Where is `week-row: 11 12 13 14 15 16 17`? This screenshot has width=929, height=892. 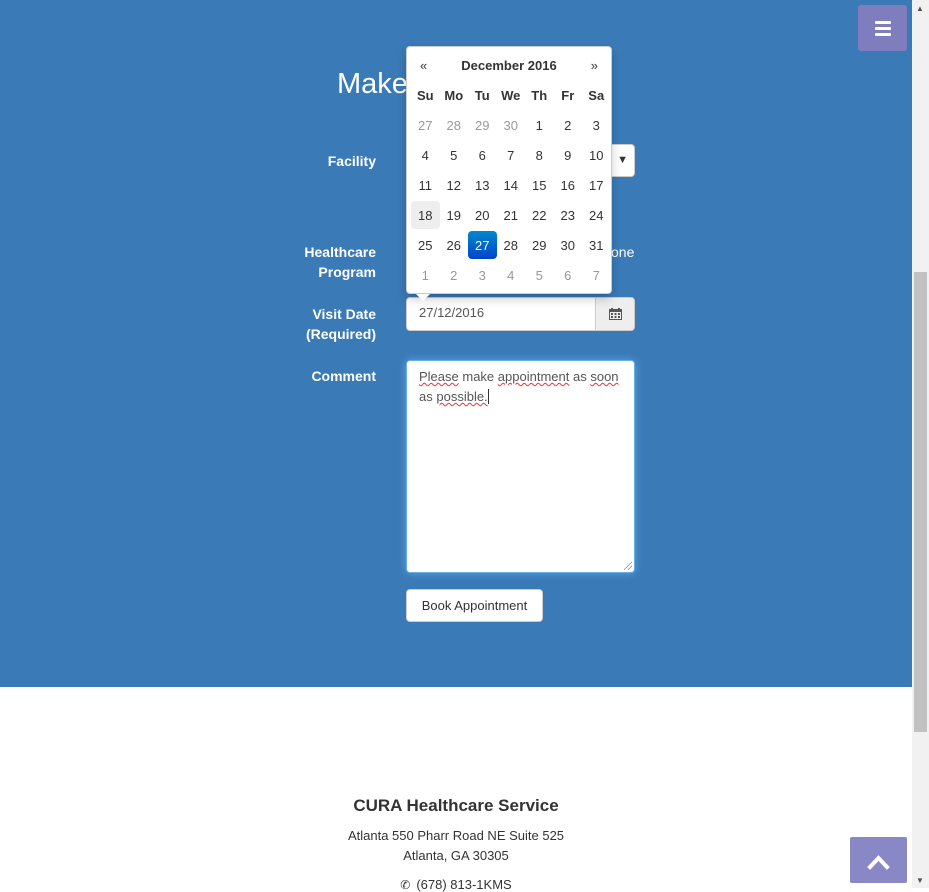 week-row: 11 12 13 14 15 16 17 is located at coordinates (511, 186).